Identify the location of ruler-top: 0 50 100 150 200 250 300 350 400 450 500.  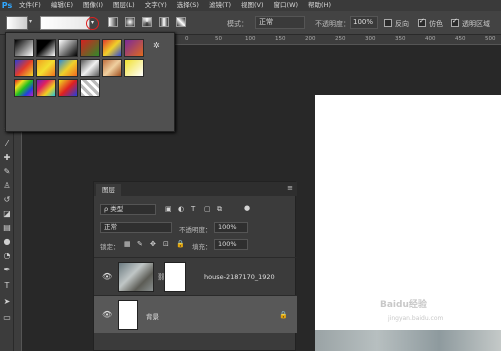
(338, 40).